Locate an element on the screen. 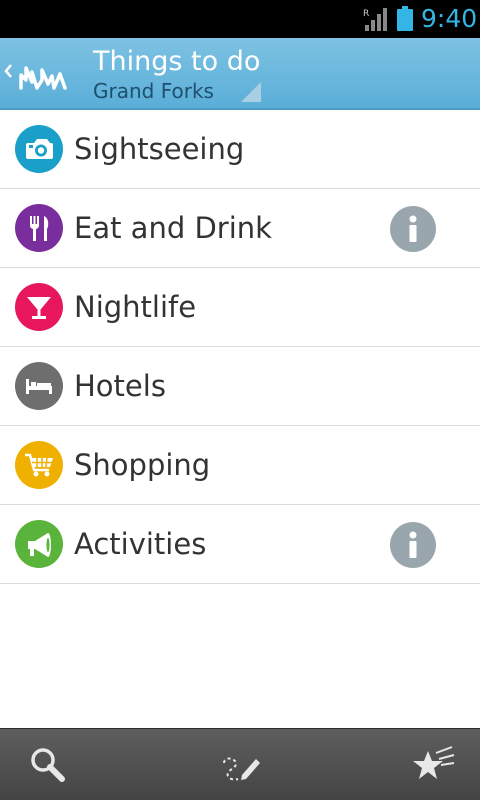  list-item-hotels: Hotels is located at coordinates (240, 386).